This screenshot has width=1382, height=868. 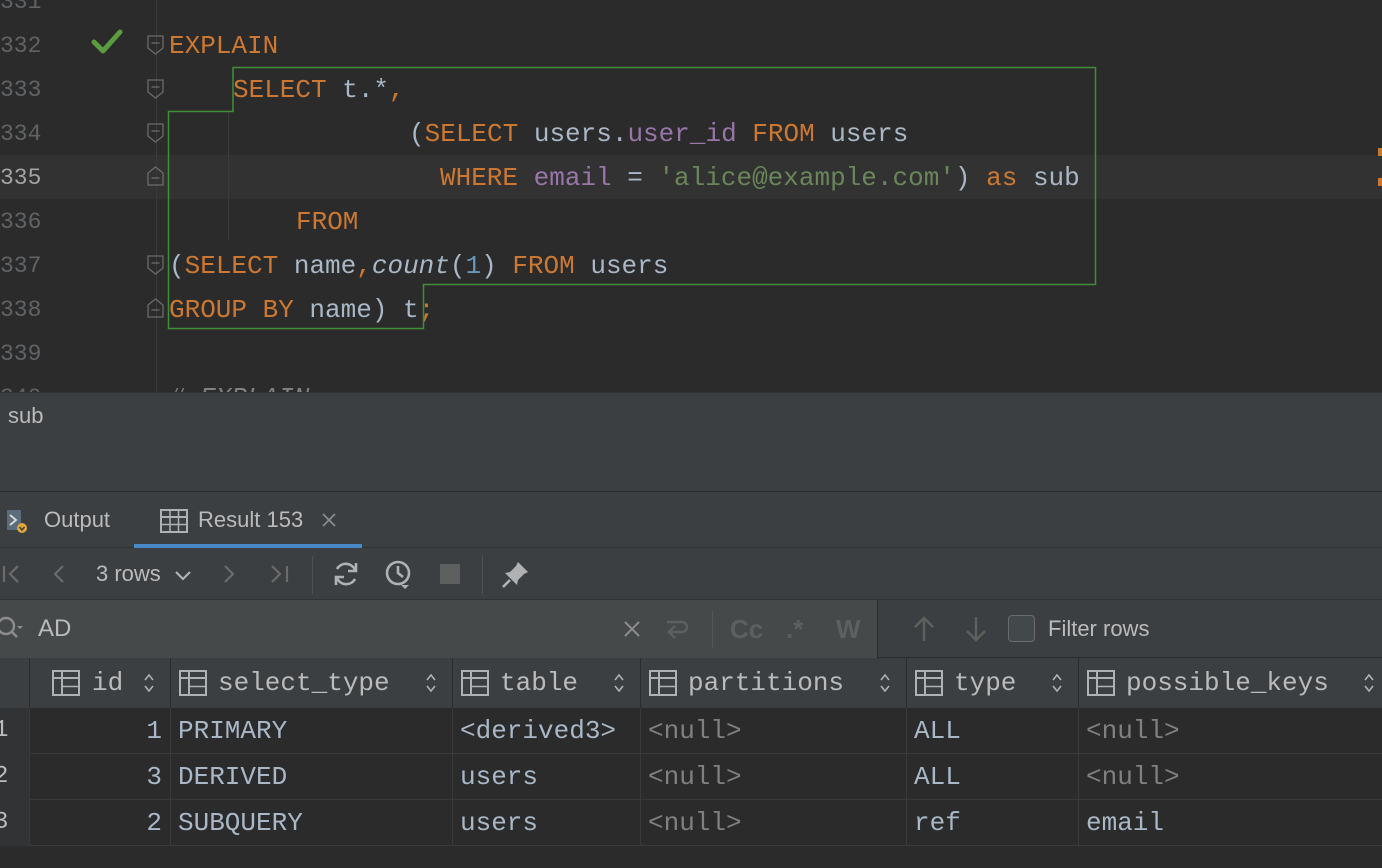 I want to click on refresh-icon, so click(x=346, y=574).